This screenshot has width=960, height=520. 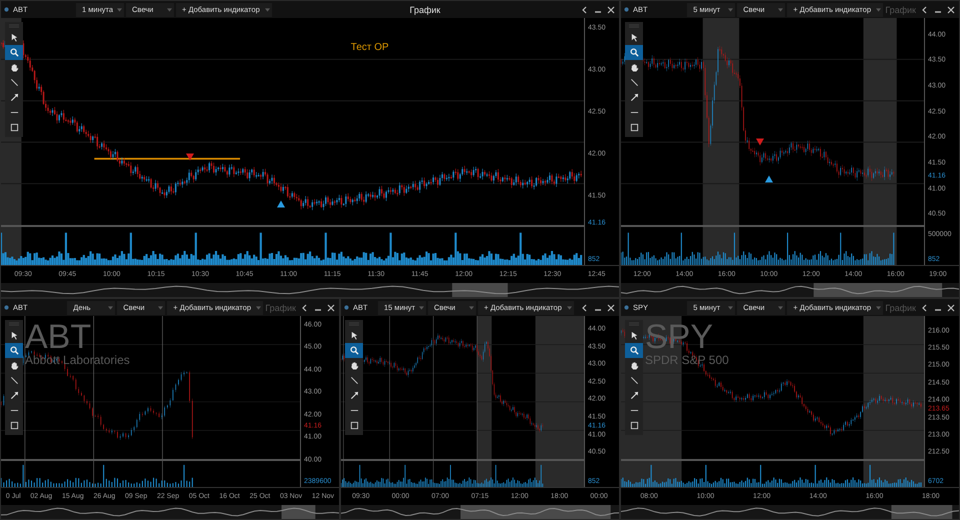 I want to click on watermark-symbol: SPY, so click(x=679, y=337).